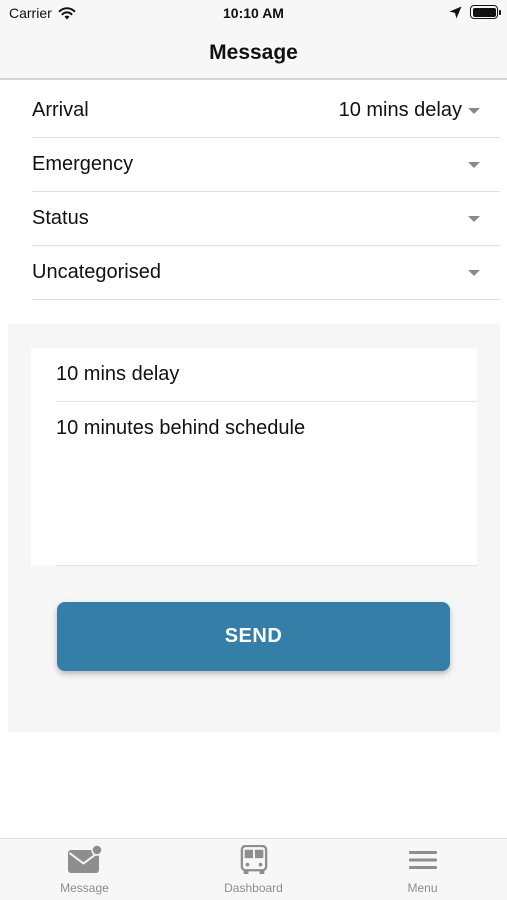 The width and height of the screenshot is (507, 900). I want to click on battery-icon, so click(485, 12).